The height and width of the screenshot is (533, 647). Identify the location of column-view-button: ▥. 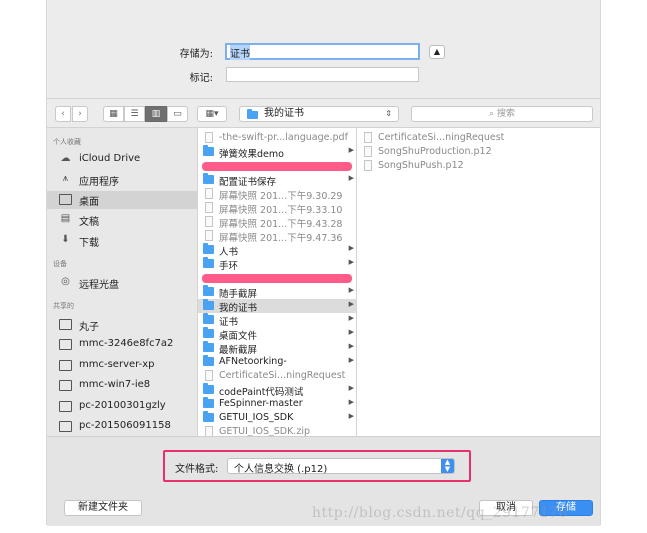
(156, 114).